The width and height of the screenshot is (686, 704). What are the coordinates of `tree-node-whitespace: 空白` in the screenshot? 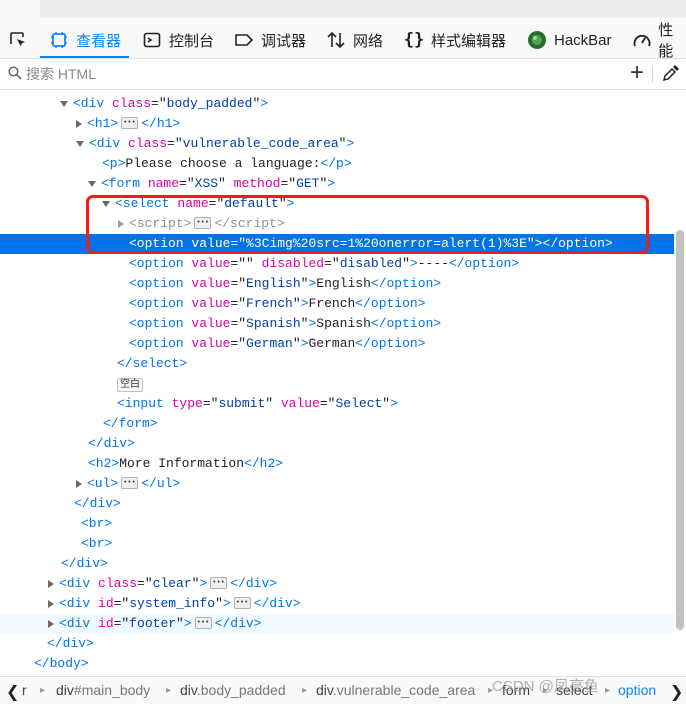 It's located at (343, 384).